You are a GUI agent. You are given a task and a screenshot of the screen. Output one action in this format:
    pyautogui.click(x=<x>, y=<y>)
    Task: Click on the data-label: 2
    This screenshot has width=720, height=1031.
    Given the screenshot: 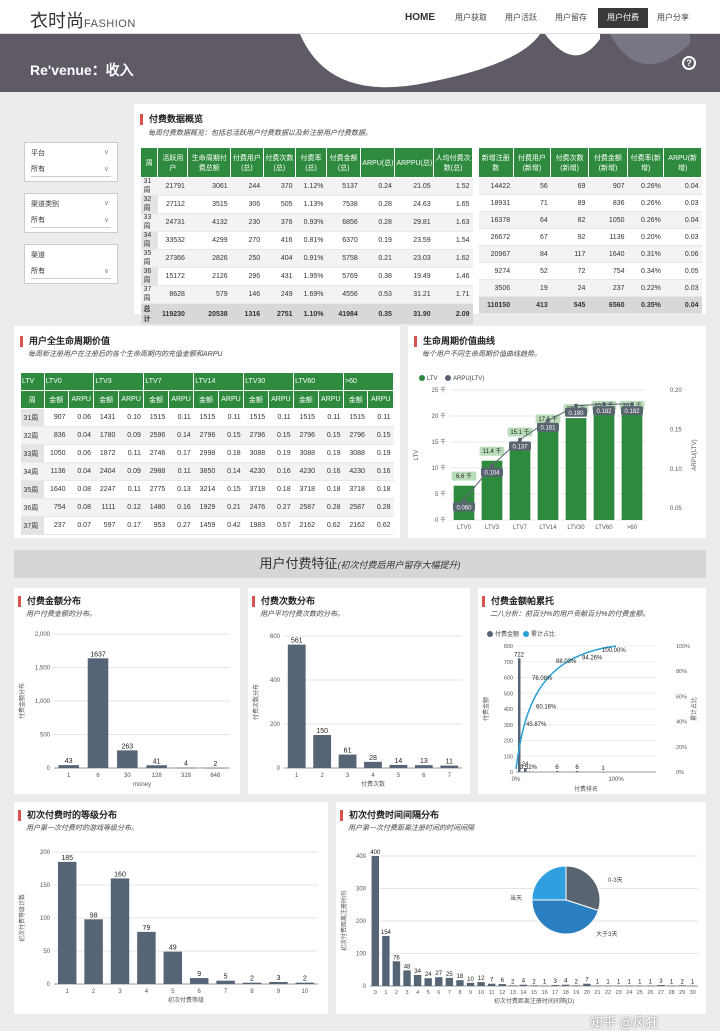 What is the action you would take?
    pyautogui.click(x=305, y=979)
    